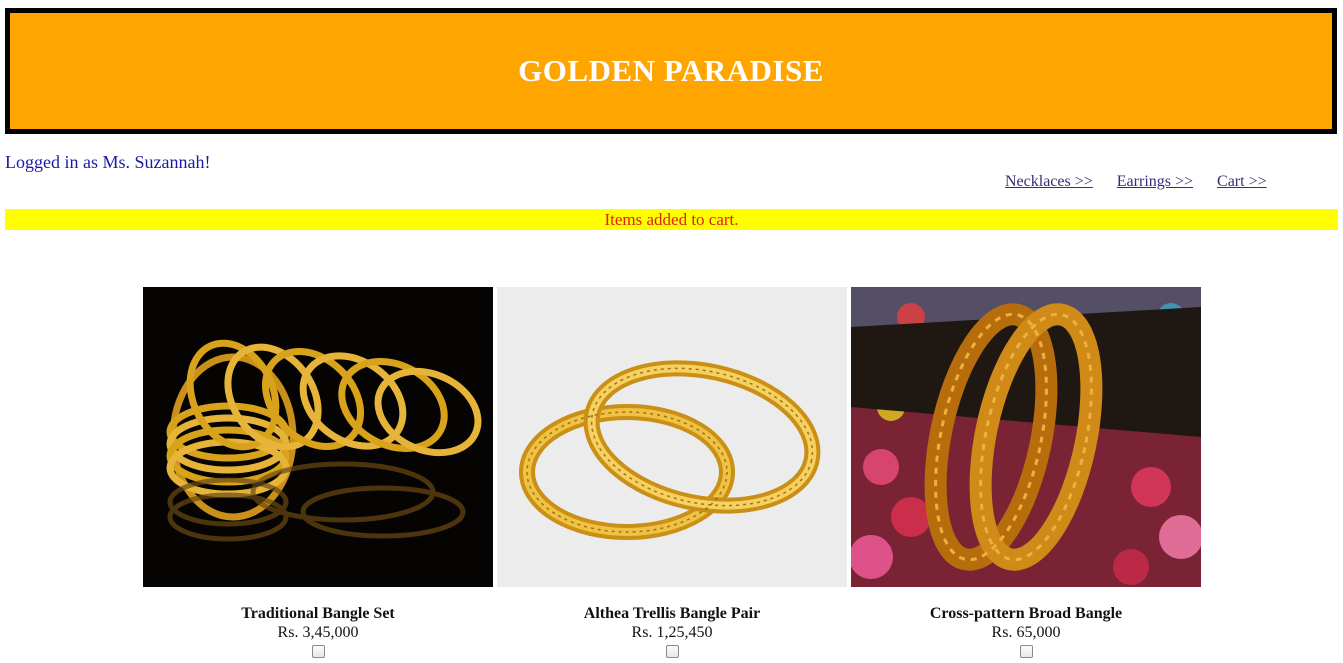 This screenshot has height=663, width=1343. Describe the element at coordinates (1155, 181) in the screenshot. I see `nav-link-earrings: Earrings >>` at that location.